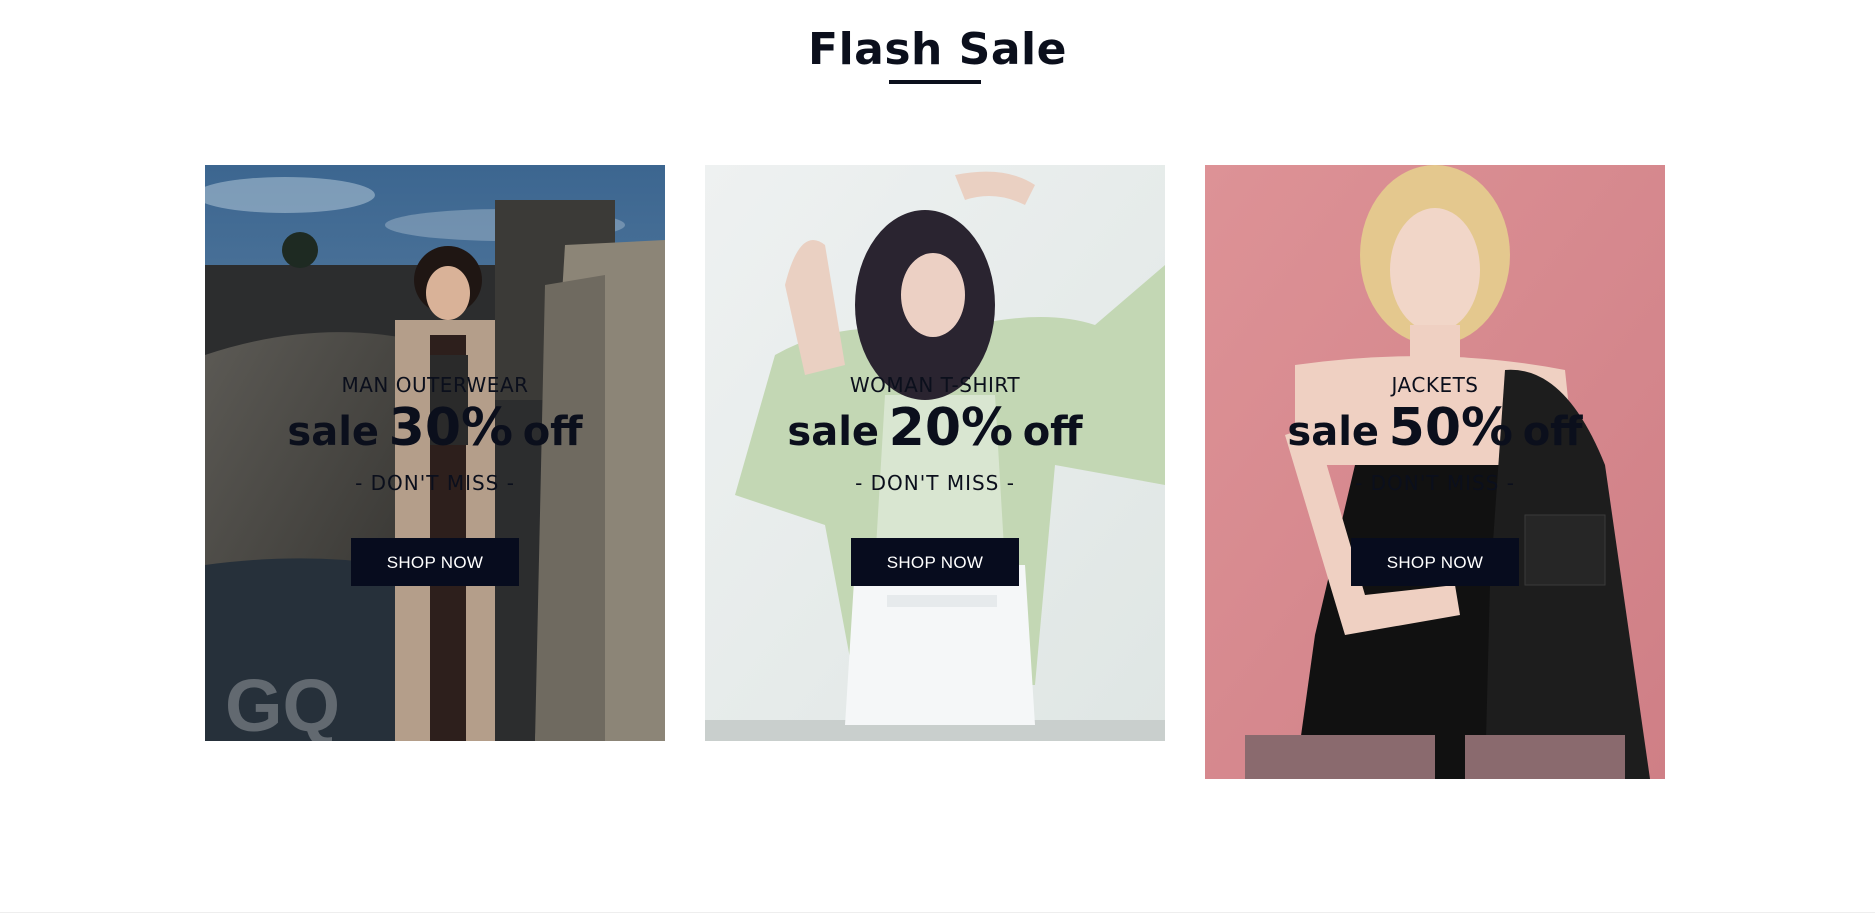 The width and height of the screenshot is (1875, 913). Describe the element at coordinates (935, 82) in the screenshot. I see `title-underline` at that location.